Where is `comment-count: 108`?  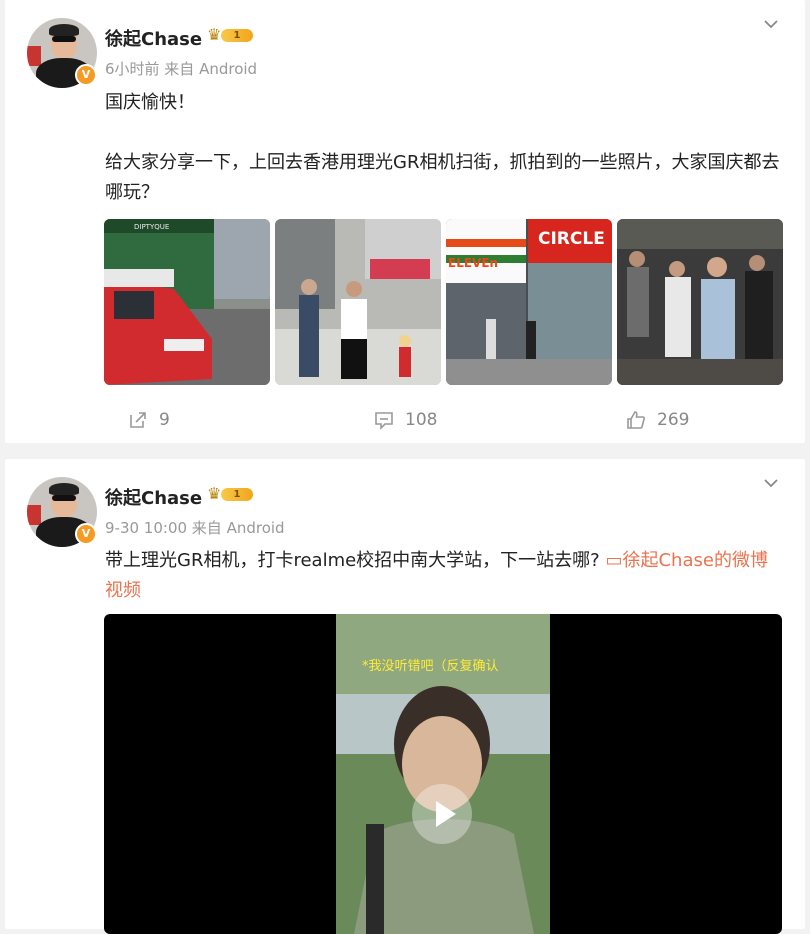 comment-count: 108 is located at coordinates (421, 420).